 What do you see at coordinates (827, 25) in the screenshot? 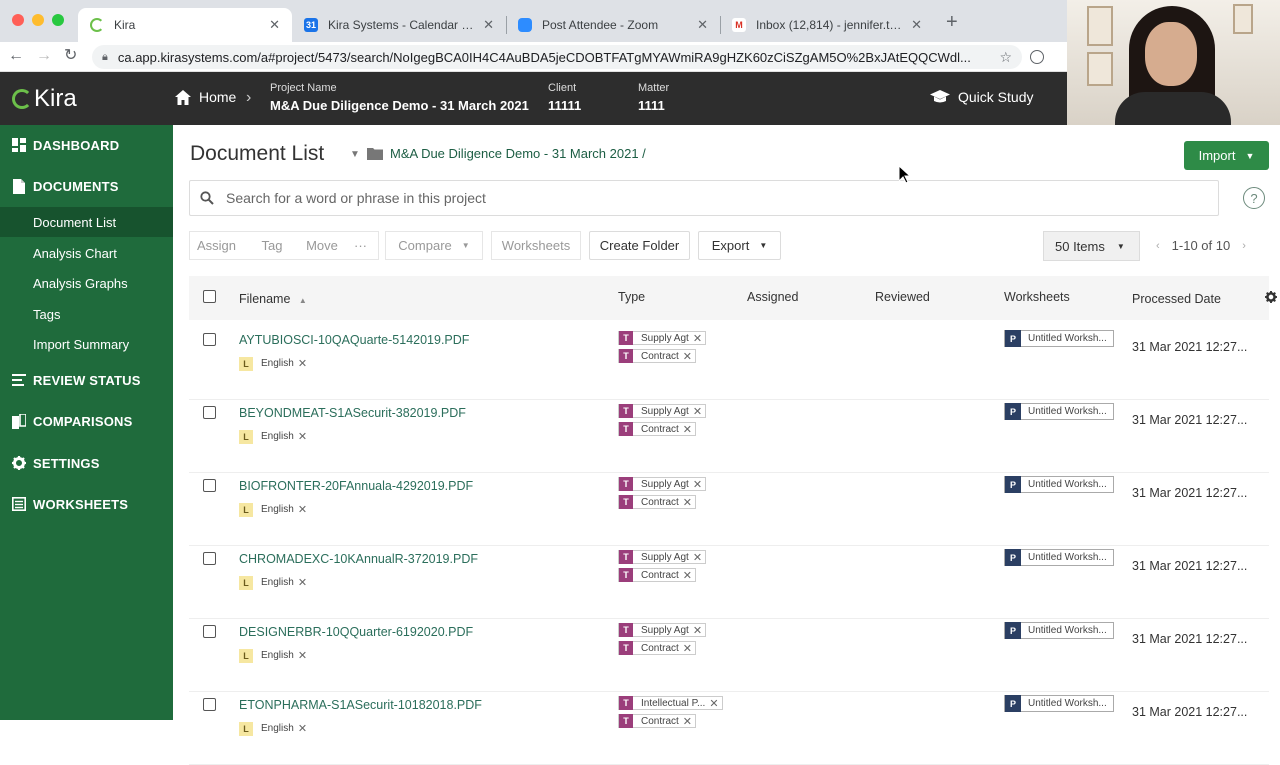
I see `browser-tab-gmail: M Inbox (12,814) - jennifer.tsai@ ✕` at bounding box center [827, 25].